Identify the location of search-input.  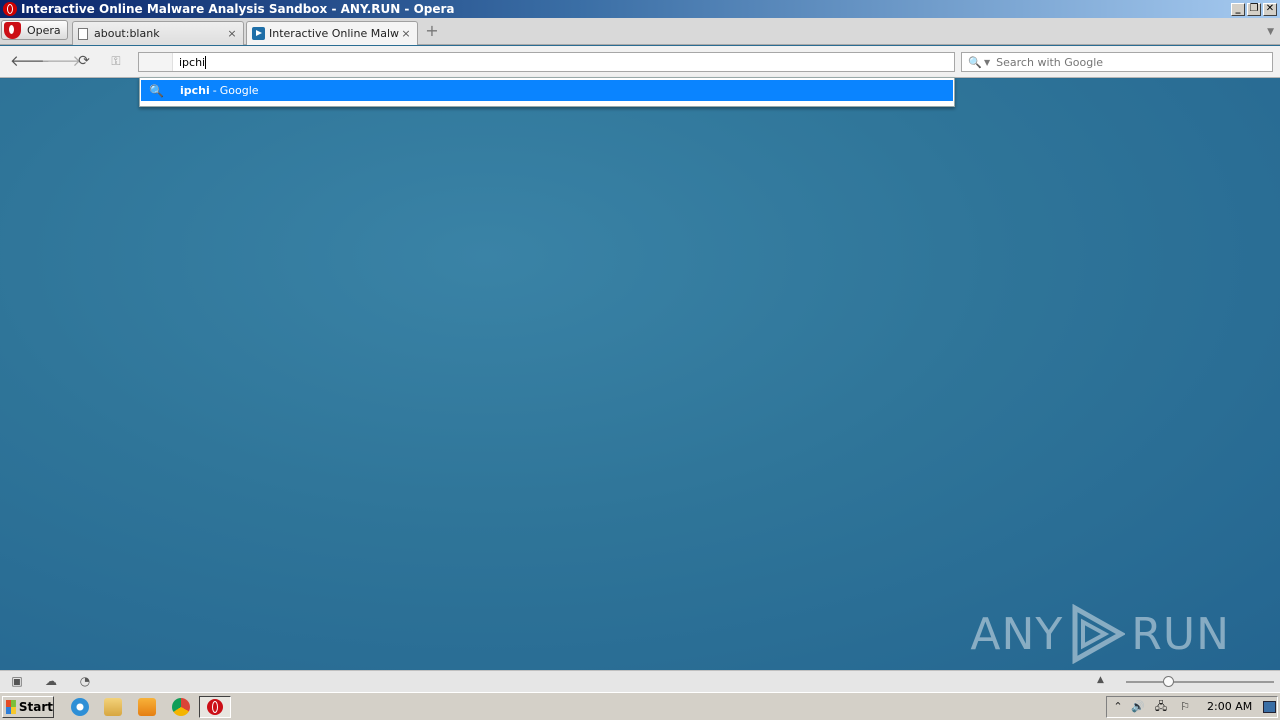
(1134, 62).